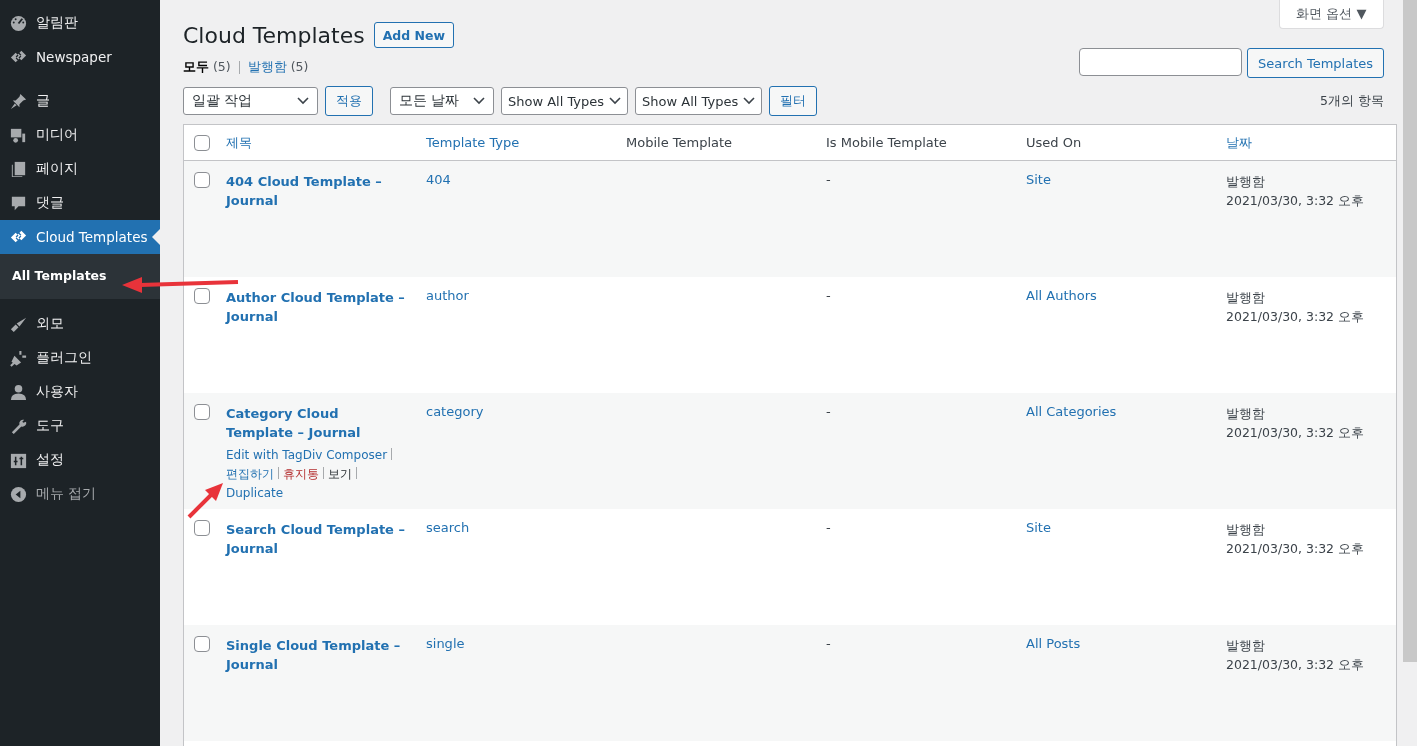  I want to click on sidebar-item: 사용자, so click(80, 392).